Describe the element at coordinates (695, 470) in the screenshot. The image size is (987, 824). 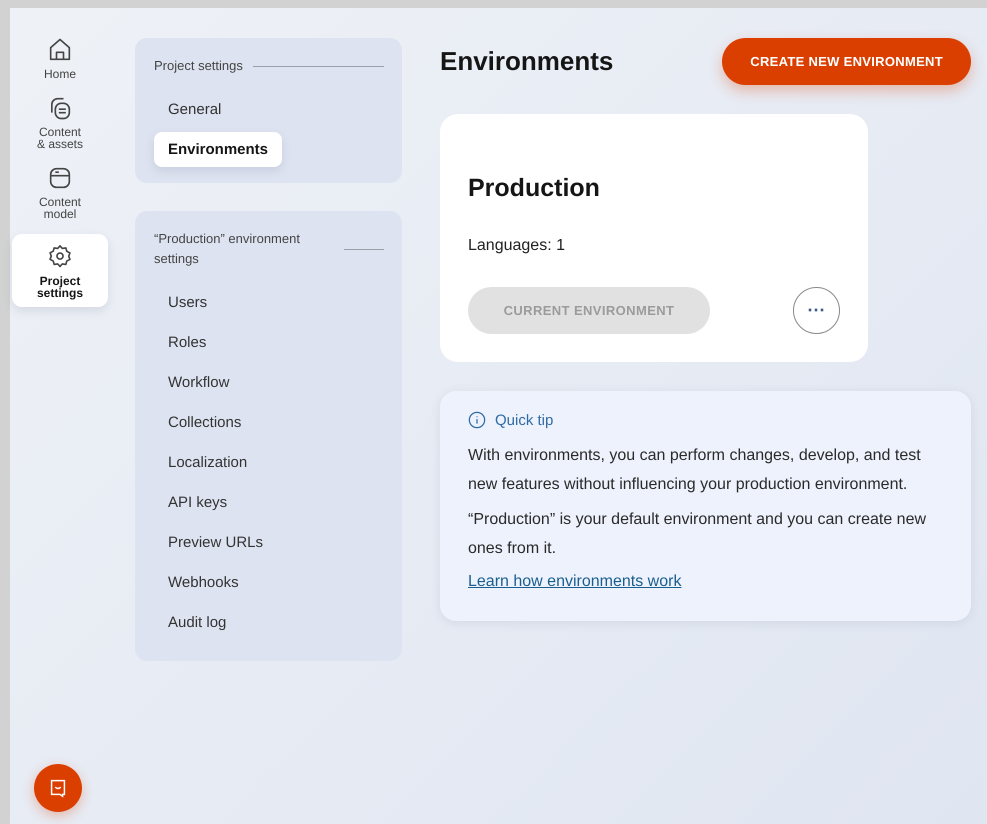
I see `tip-paragraph: With environments, you can perform changes, develop, and test new features without influencing your production environment.` at that location.